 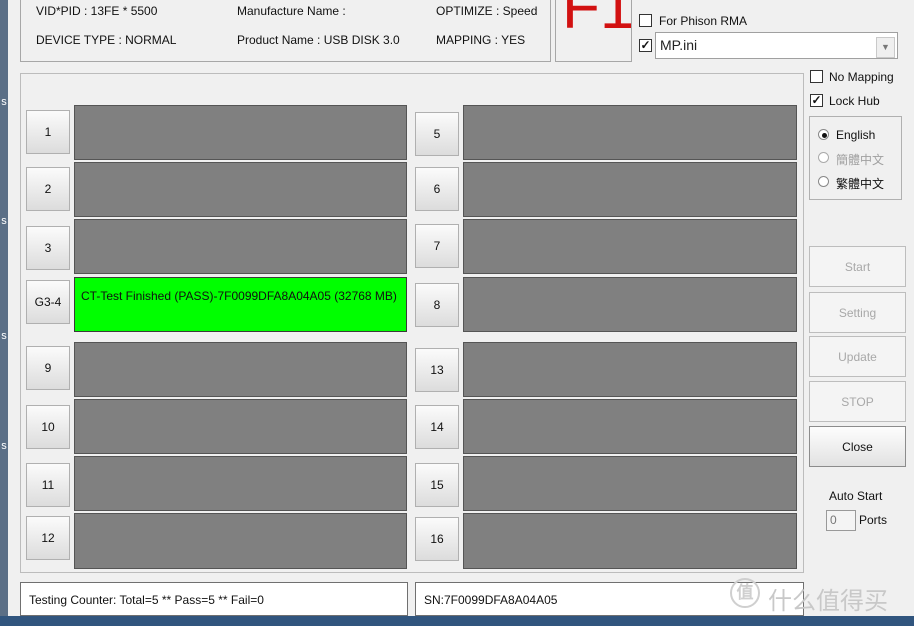 What do you see at coordinates (48, 427) in the screenshot?
I see `port-button-10: 10` at bounding box center [48, 427].